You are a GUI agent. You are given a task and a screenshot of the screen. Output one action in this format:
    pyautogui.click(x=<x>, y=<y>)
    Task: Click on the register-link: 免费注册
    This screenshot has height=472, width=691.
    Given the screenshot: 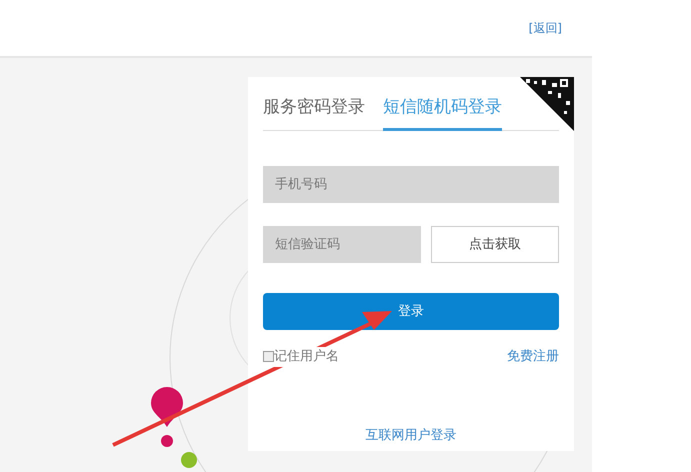 What is the action you would take?
    pyautogui.click(x=533, y=356)
    